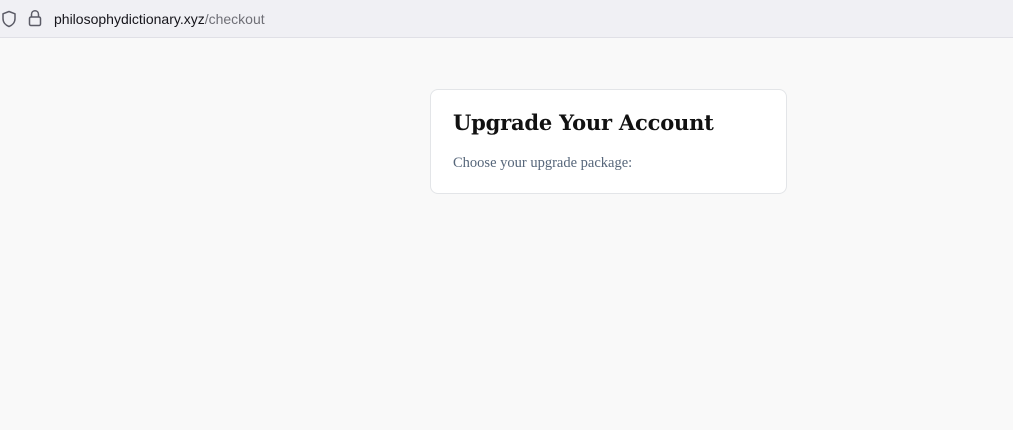 The width and height of the screenshot is (1013, 430). Describe the element at coordinates (583, 122) in the screenshot. I see `card-title: Upgrade Your Account` at that location.